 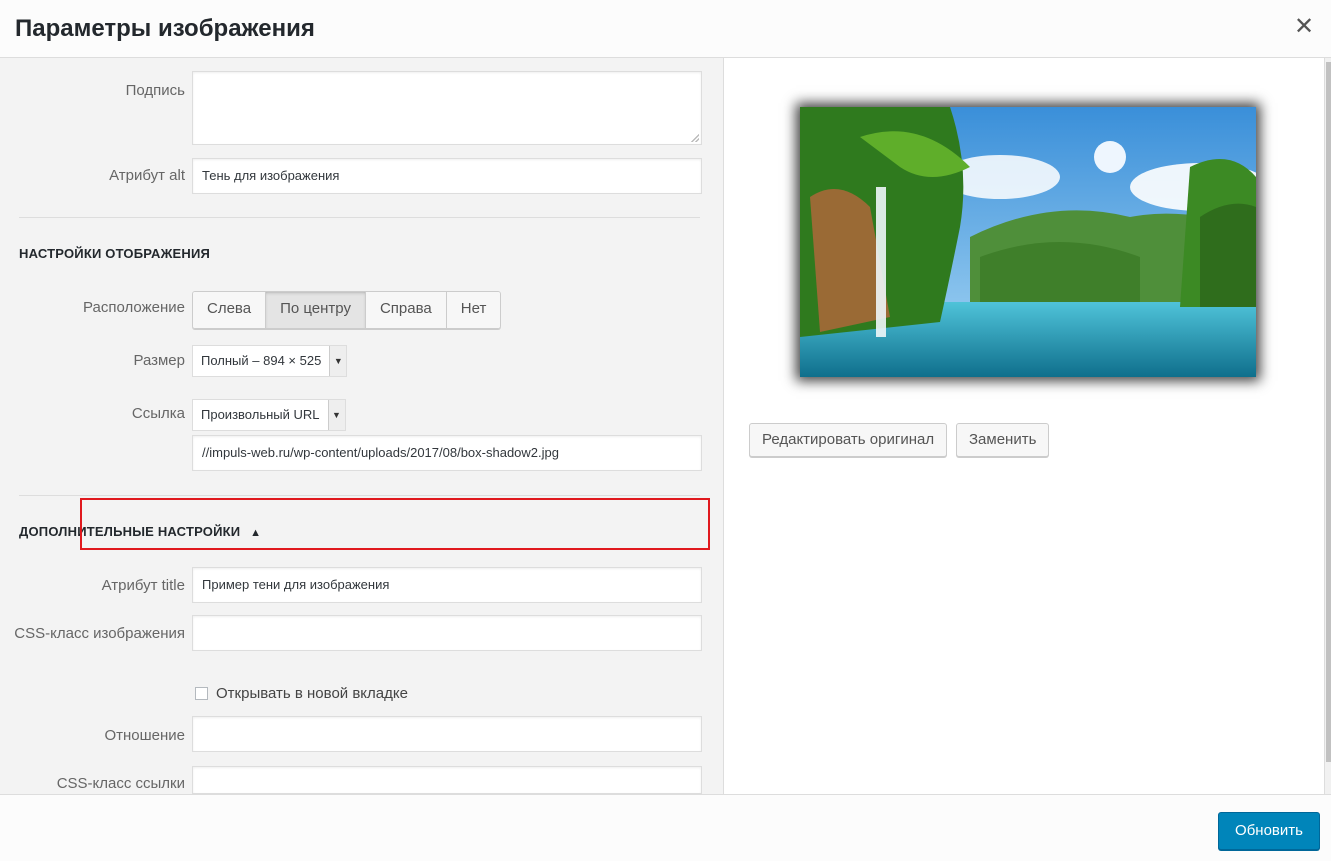 What do you see at coordinates (406, 310) in the screenshot?
I see `align-right-button: Справа` at bounding box center [406, 310].